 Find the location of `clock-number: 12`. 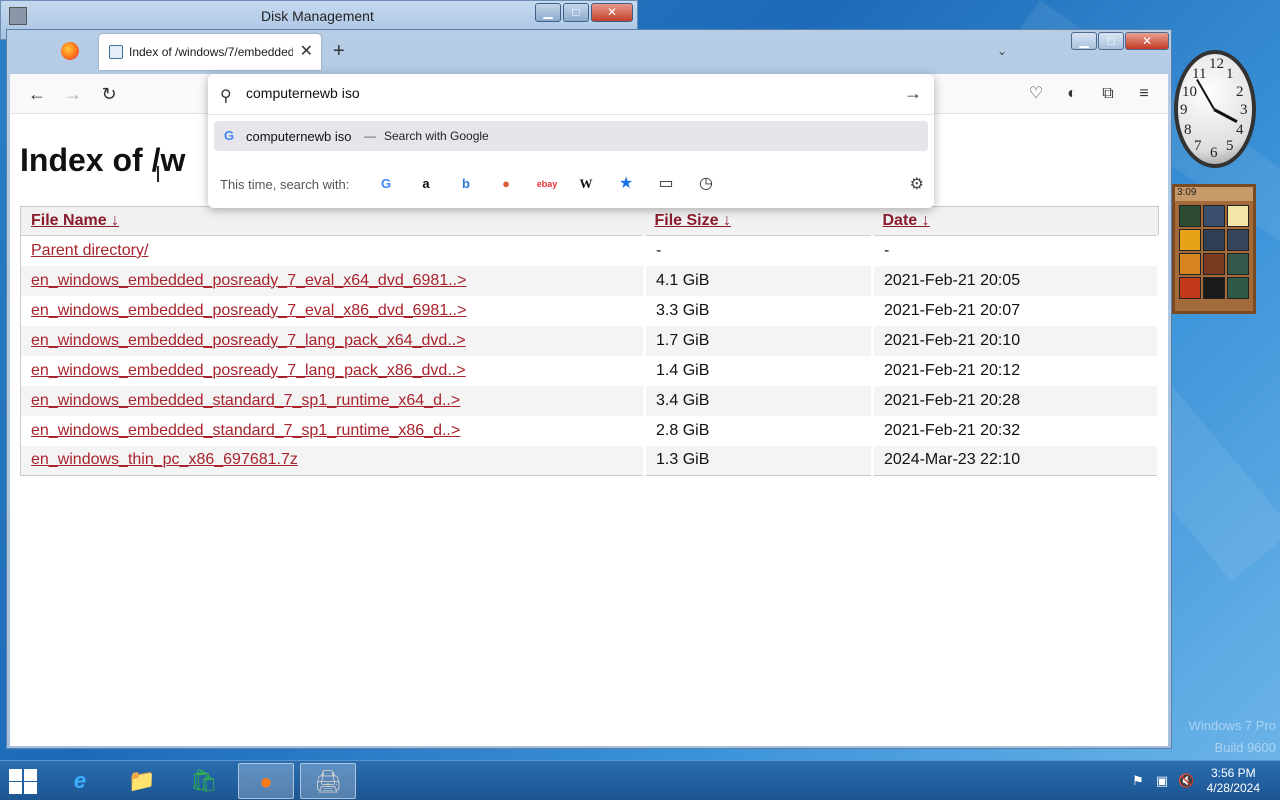

clock-number: 12 is located at coordinates (1216, 64).